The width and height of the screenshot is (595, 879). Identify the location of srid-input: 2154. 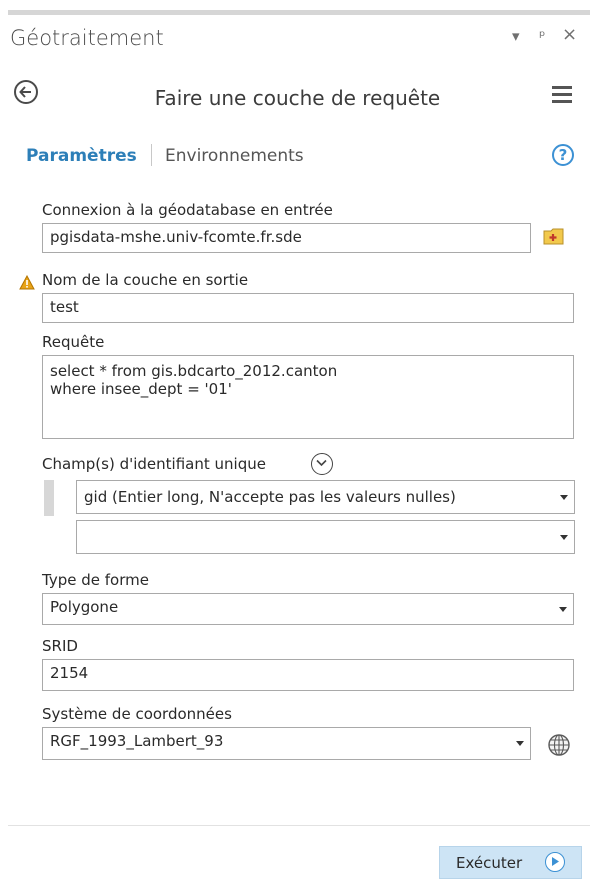
(308, 675).